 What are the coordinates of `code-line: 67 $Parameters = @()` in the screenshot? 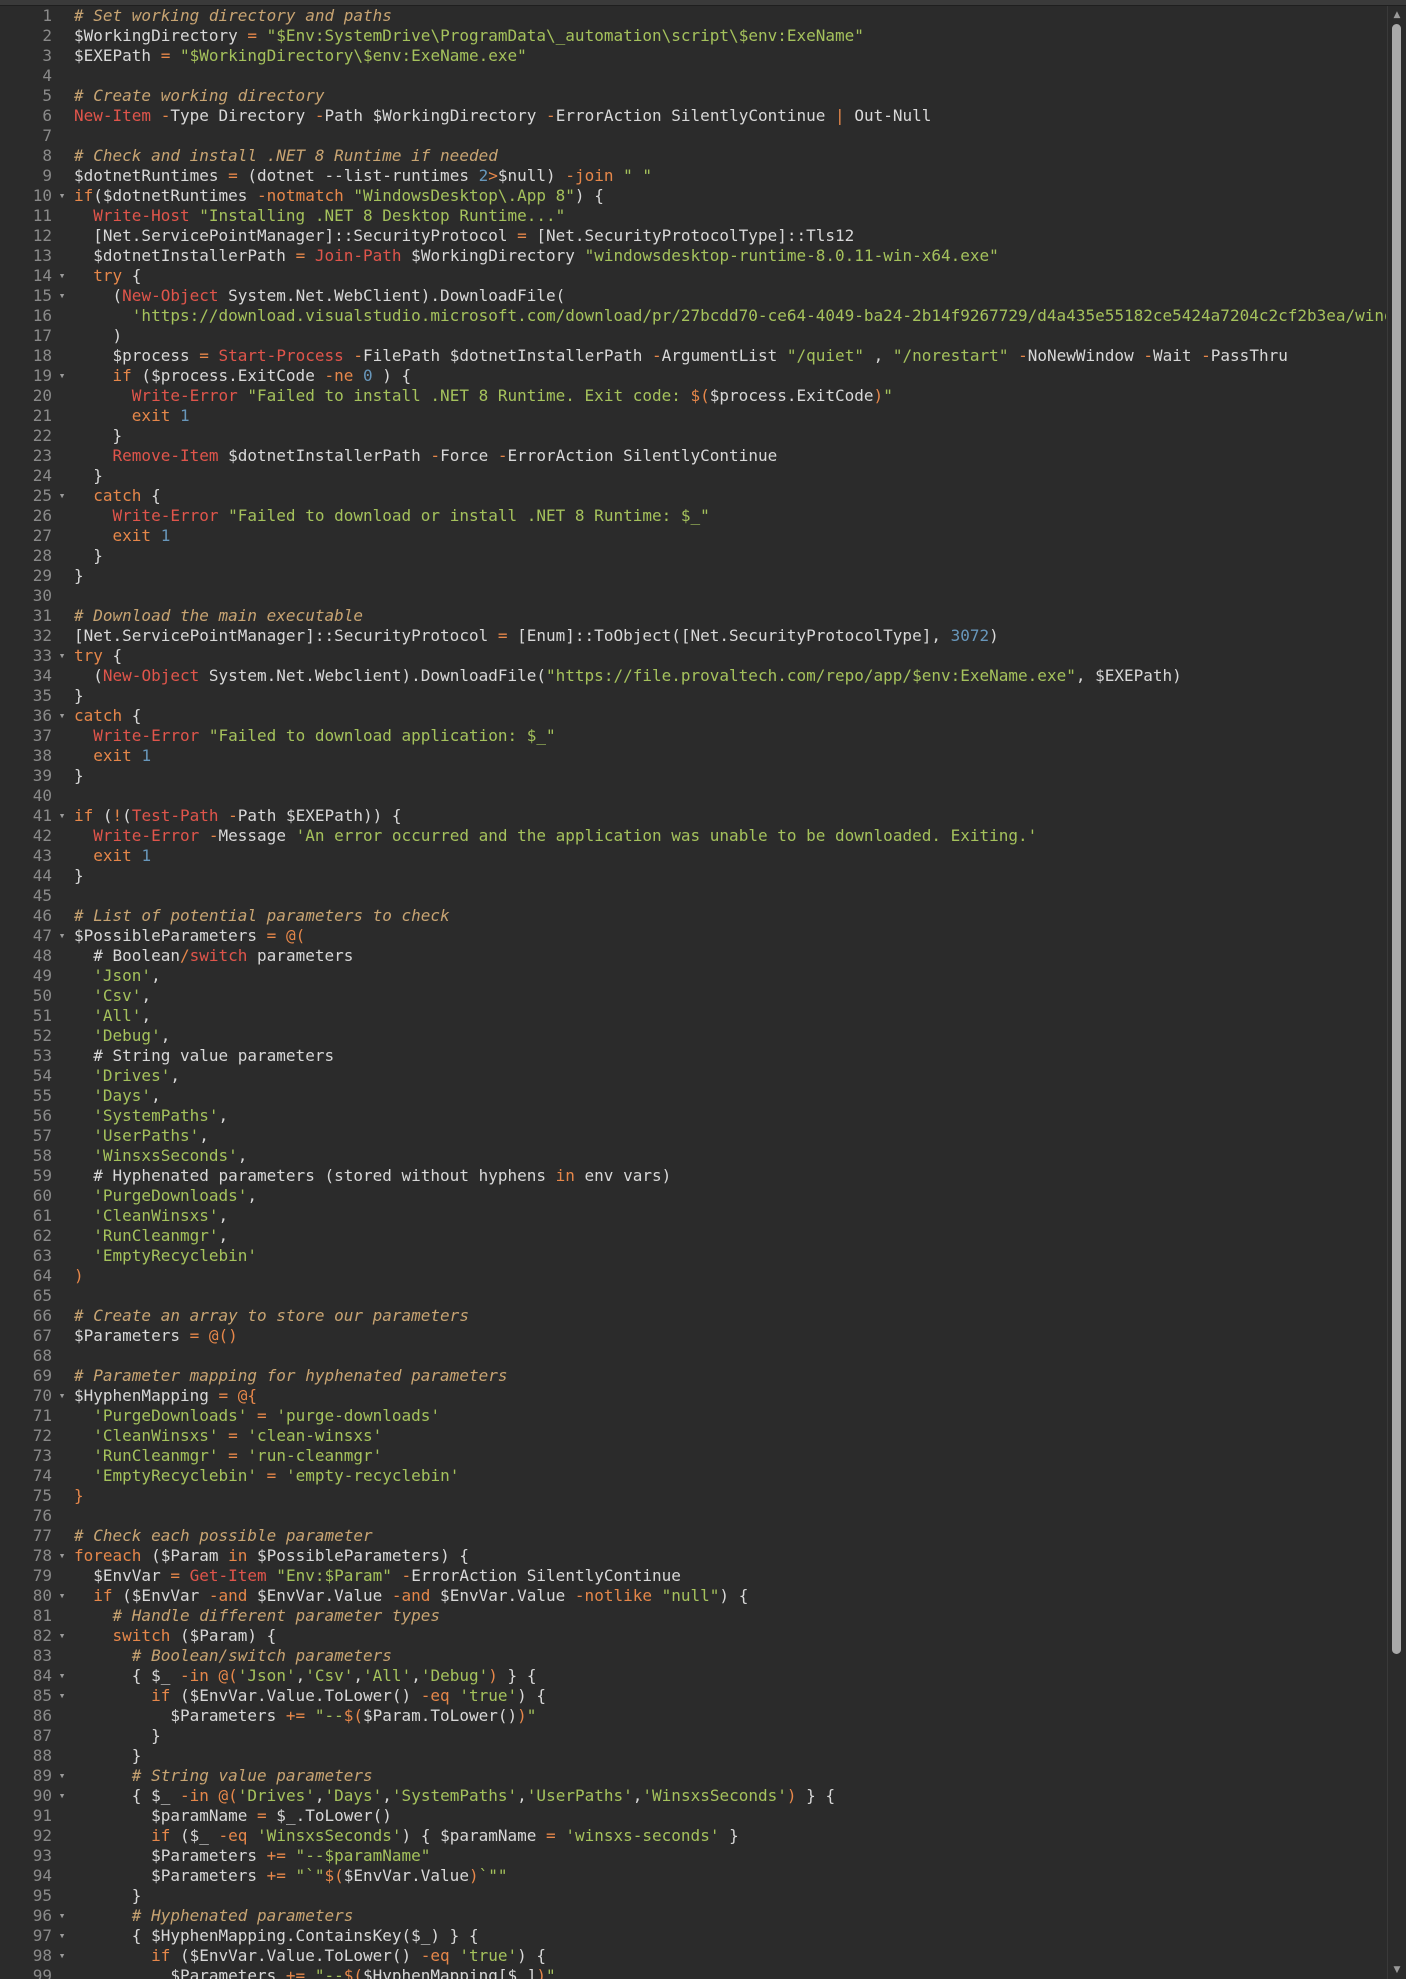 It's located at (693, 1336).